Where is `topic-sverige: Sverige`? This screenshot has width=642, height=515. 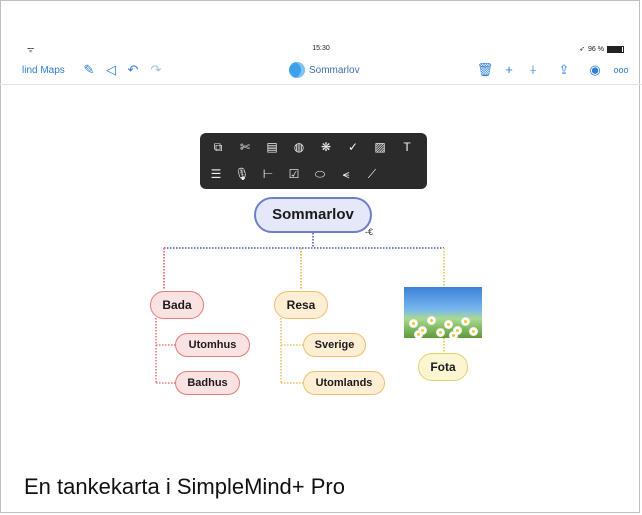 topic-sverige: Sverige is located at coordinates (334, 345).